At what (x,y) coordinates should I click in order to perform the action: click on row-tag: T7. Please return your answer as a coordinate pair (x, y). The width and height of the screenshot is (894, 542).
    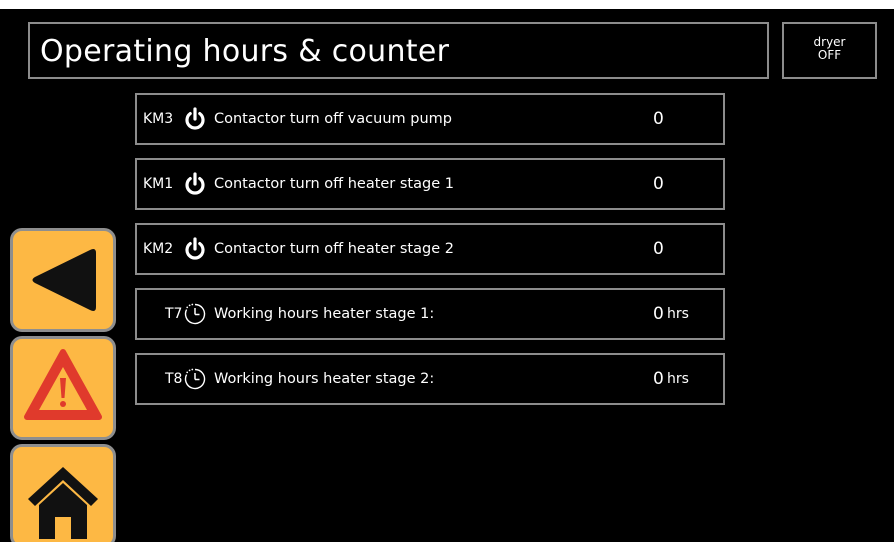
    Looking at the image, I should click on (174, 314).